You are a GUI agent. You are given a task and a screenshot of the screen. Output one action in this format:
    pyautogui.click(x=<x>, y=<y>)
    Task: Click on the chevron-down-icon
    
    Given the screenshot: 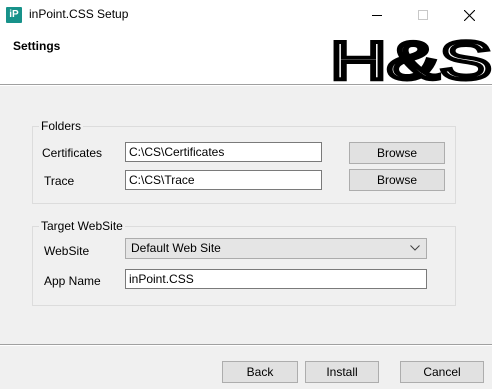 What is the action you would take?
    pyautogui.click(x=415, y=248)
    